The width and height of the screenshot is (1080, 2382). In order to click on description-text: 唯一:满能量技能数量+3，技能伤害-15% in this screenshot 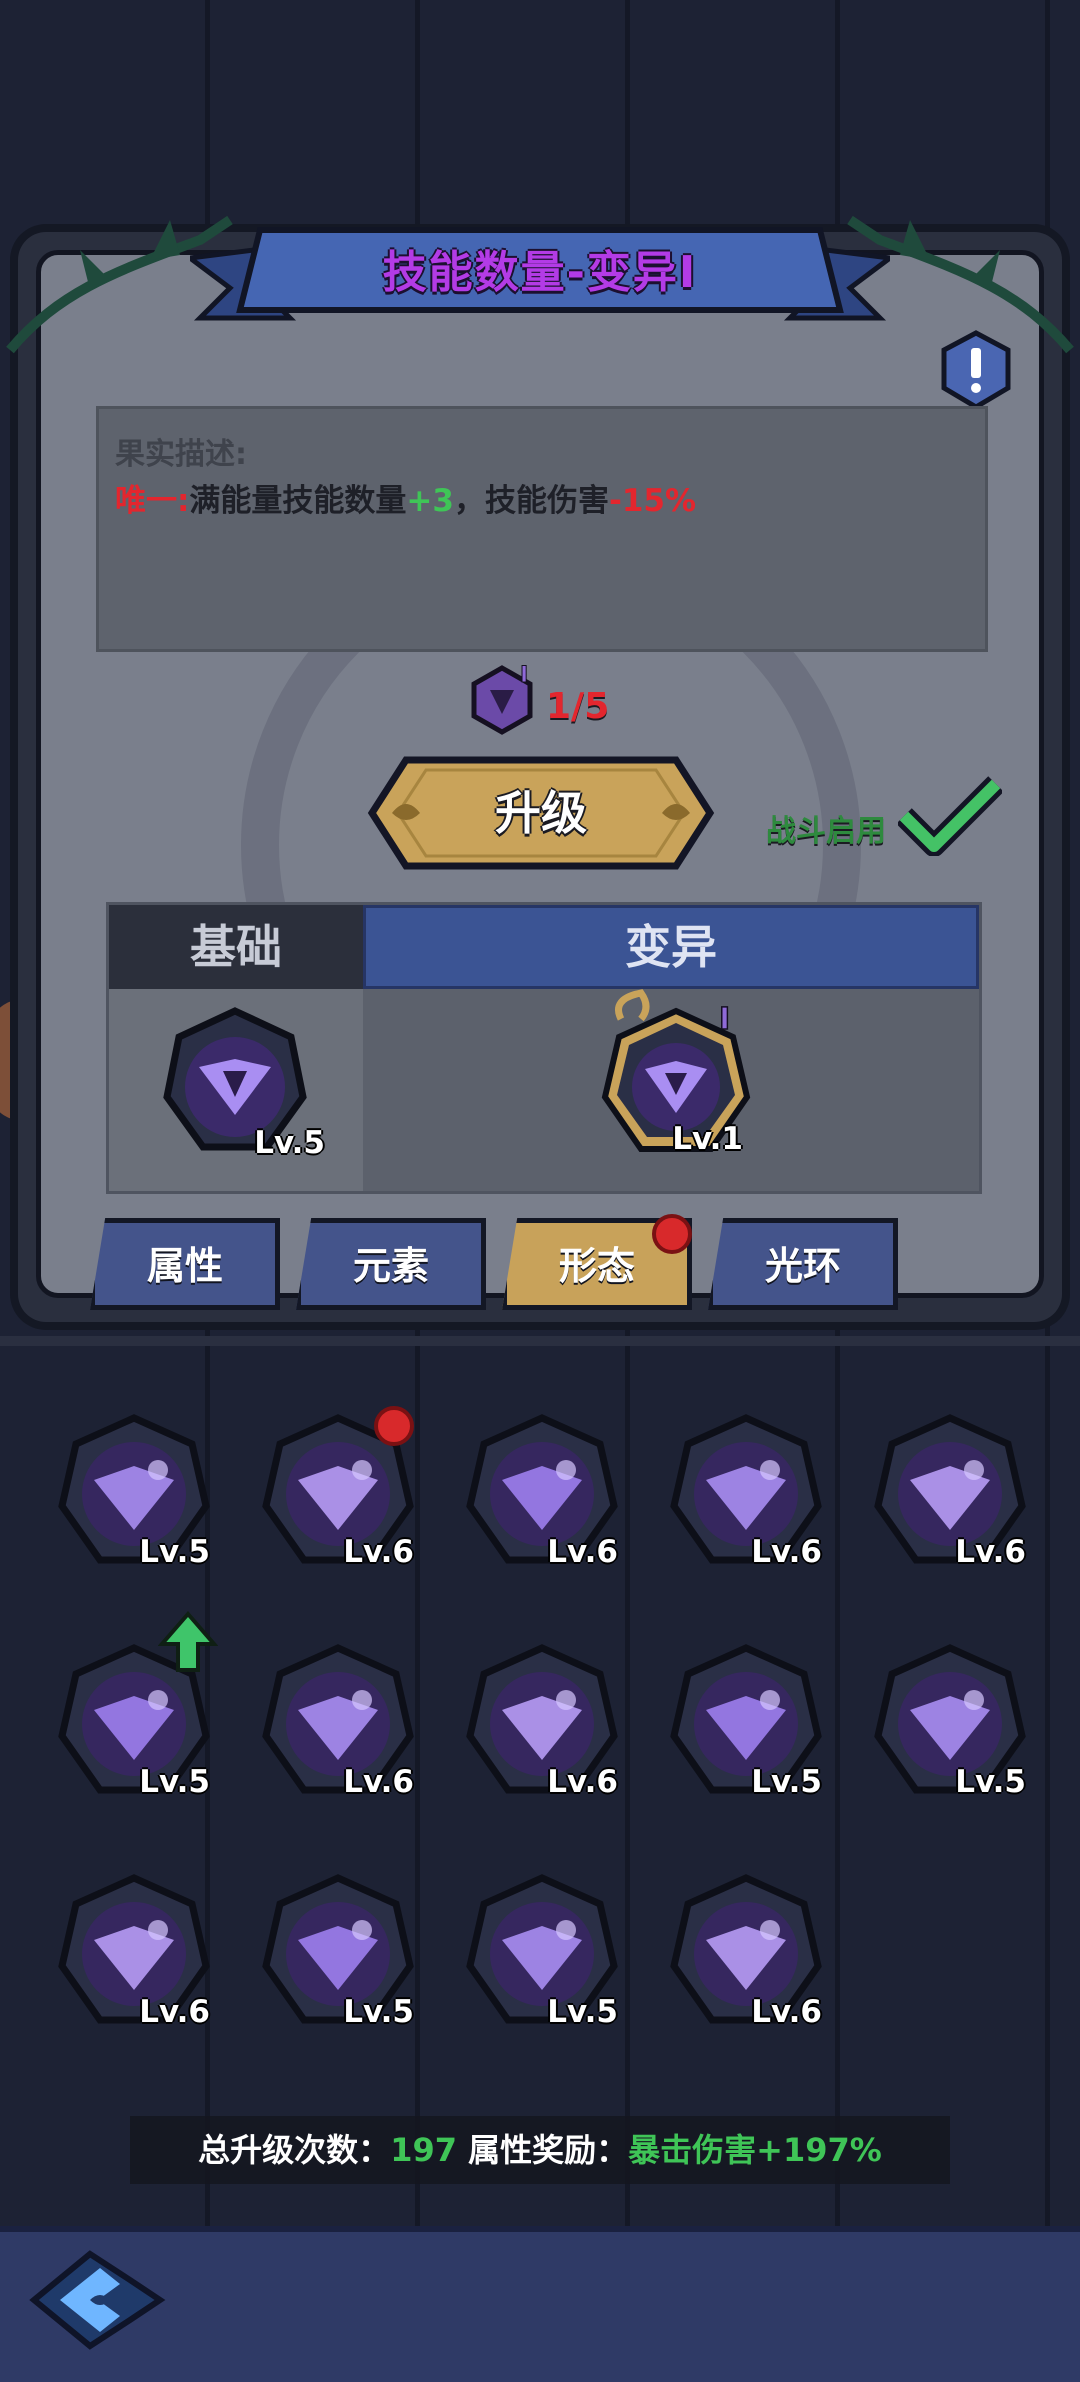, I will do `click(405, 497)`.